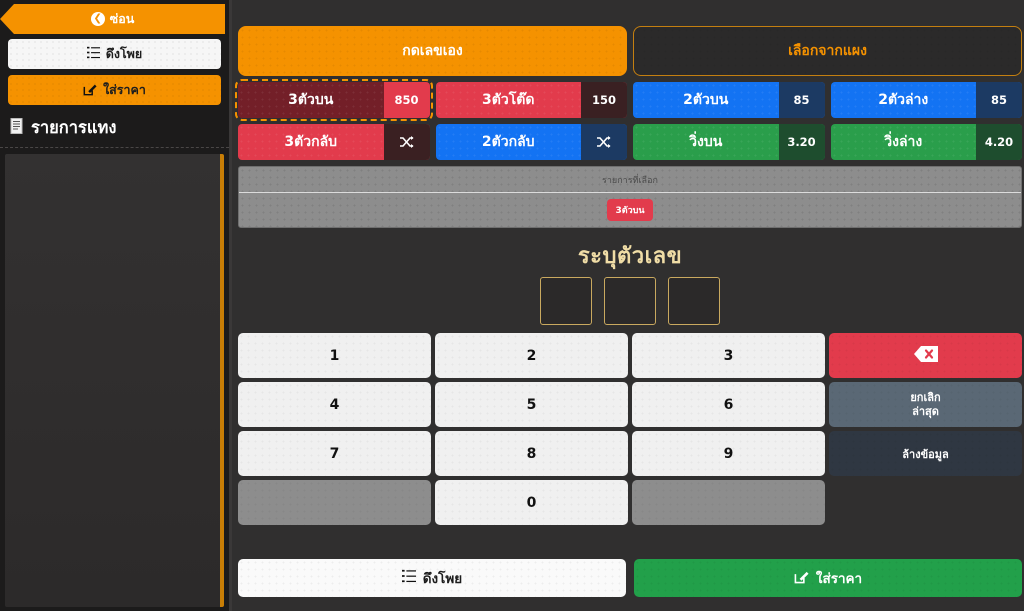 The image size is (1024, 611). What do you see at coordinates (925, 502) in the screenshot?
I see `key-empty-slot` at bounding box center [925, 502].